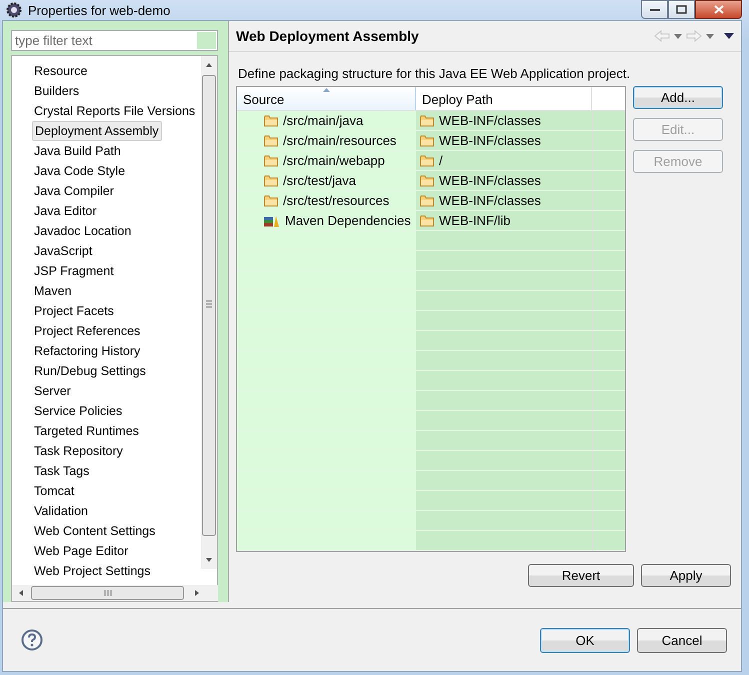 This screenshot has height=675, width=749. Describe the element at coordinates (74, 191) in the screenshot. I see `nav-item: Java Compiler` at that location.